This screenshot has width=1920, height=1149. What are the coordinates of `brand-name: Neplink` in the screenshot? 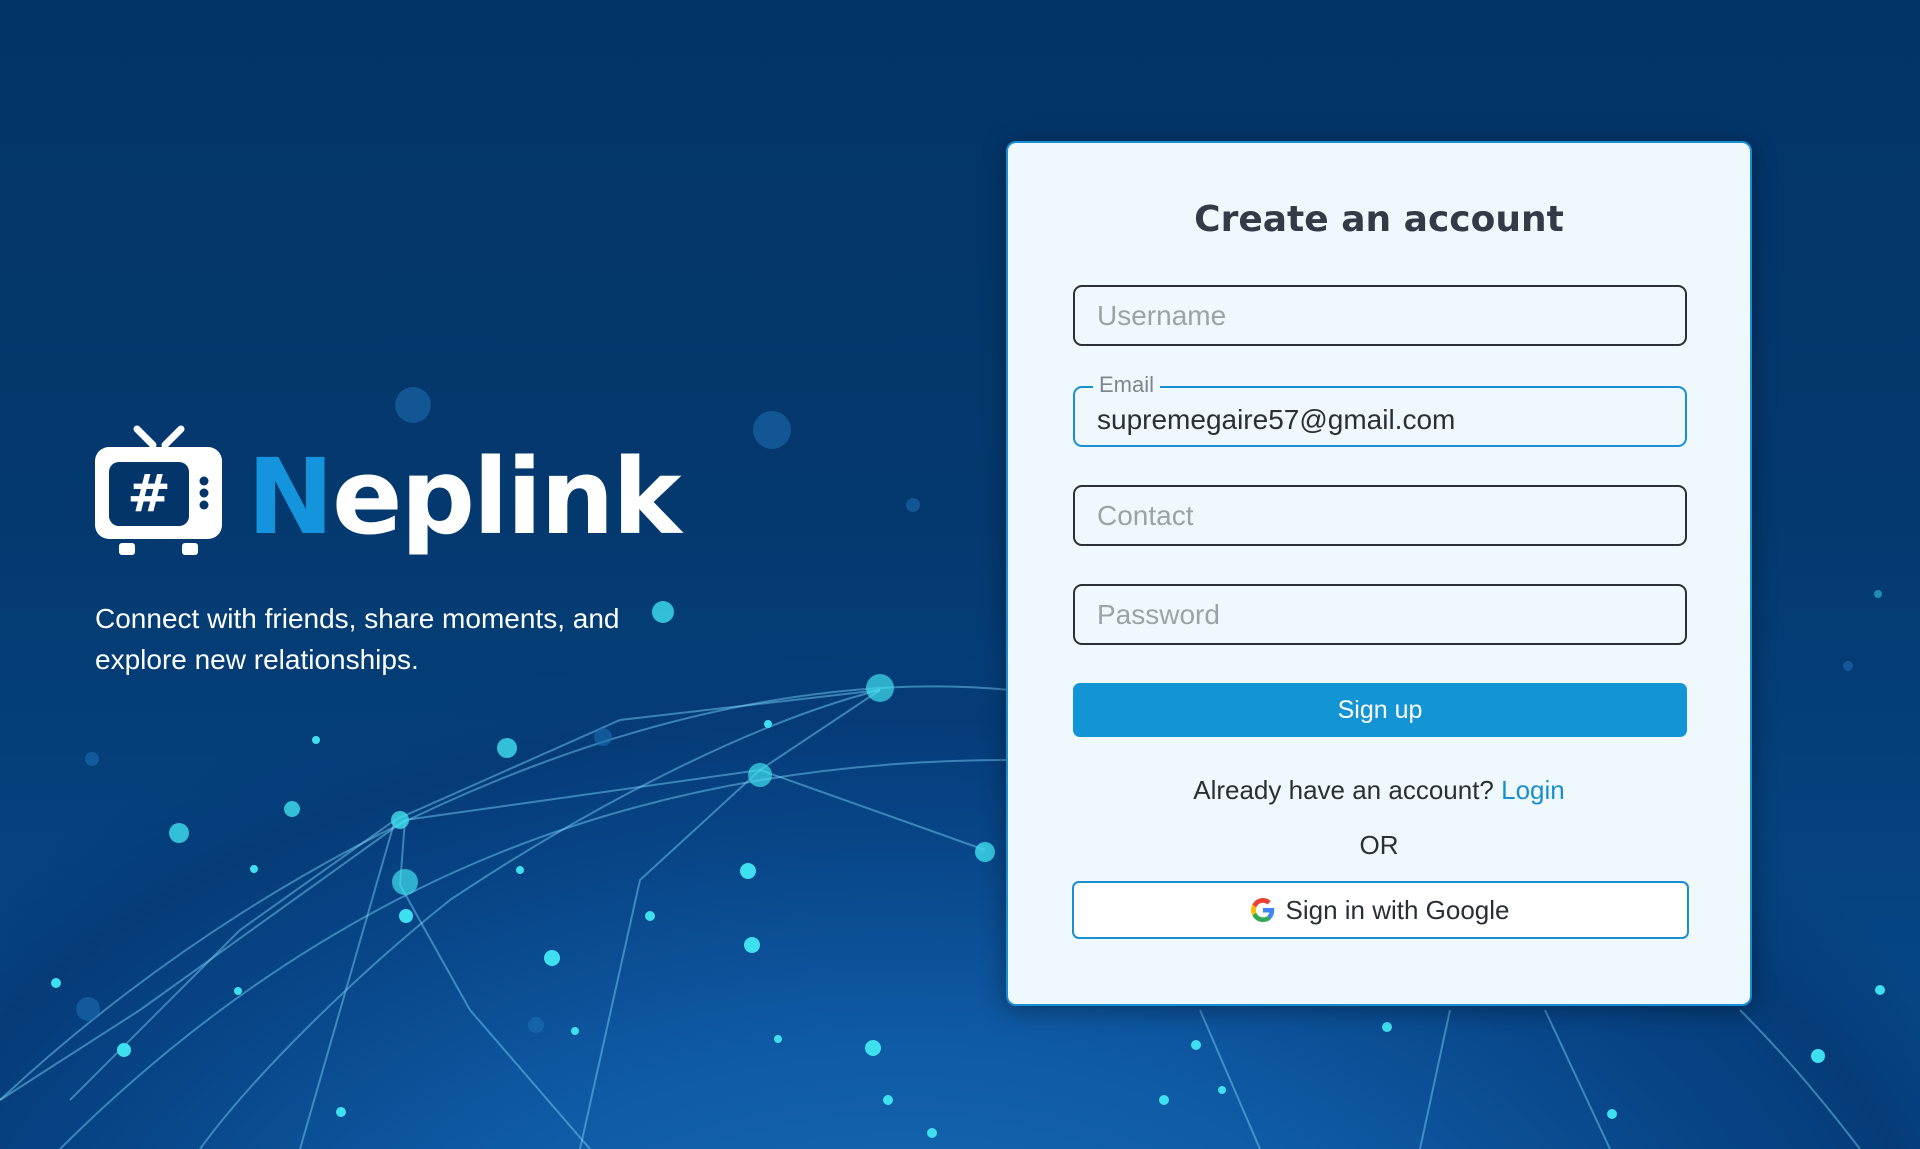 It's located at (464, 497).